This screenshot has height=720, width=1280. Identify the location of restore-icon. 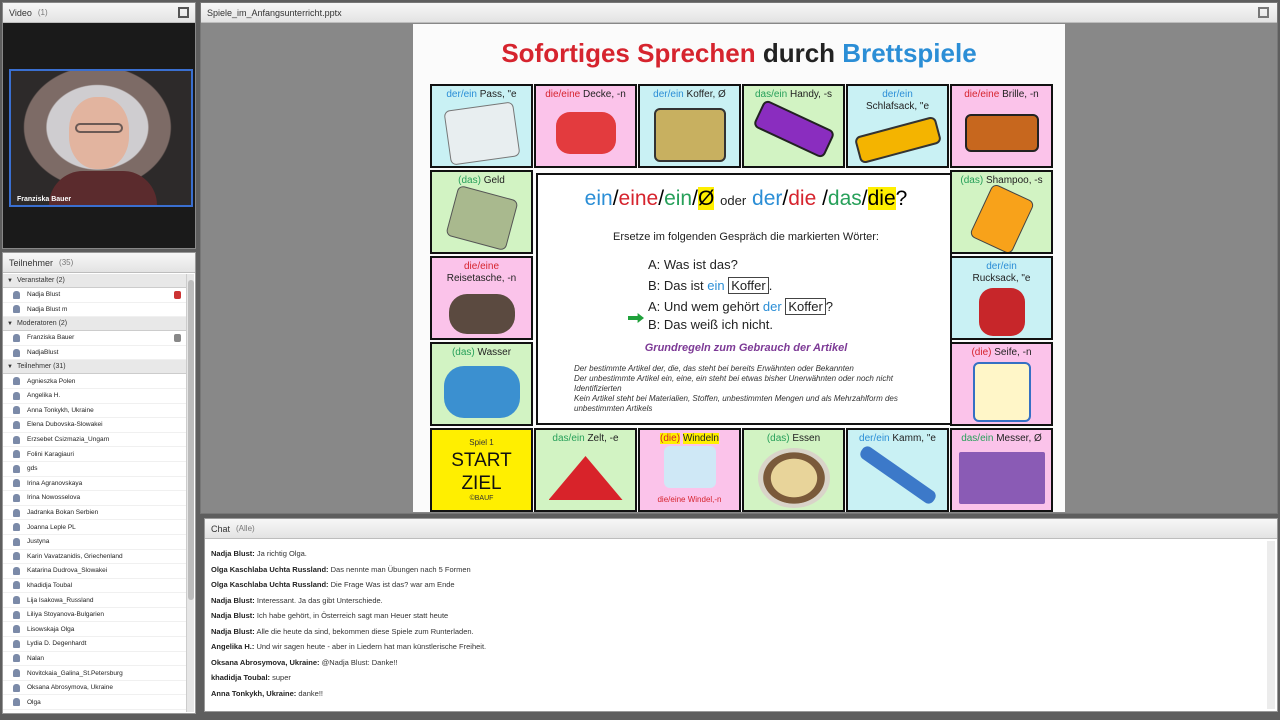
(1263, 12).